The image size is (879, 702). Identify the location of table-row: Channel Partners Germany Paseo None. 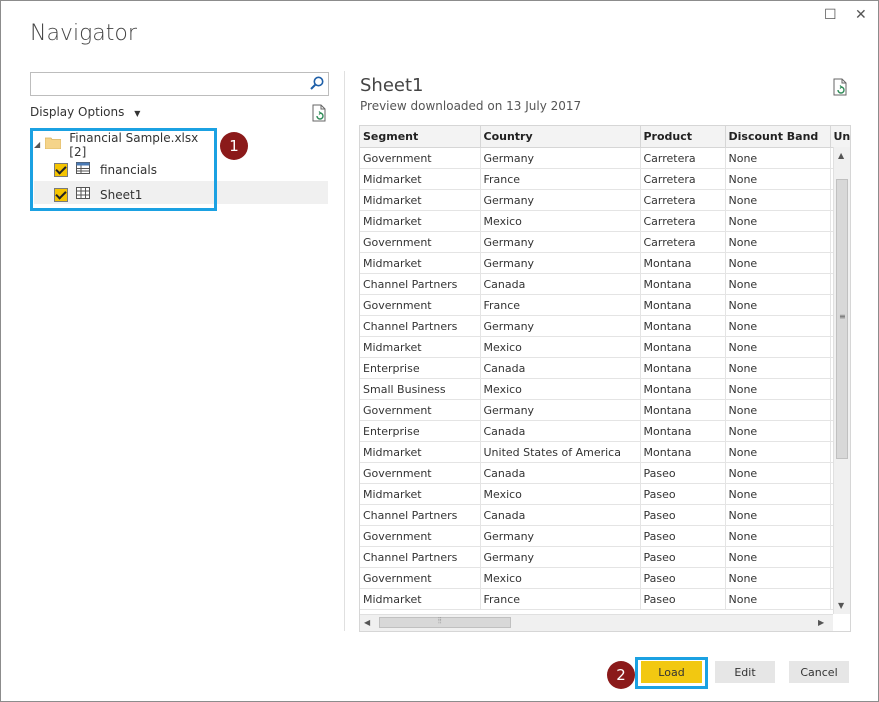
(605, 557).